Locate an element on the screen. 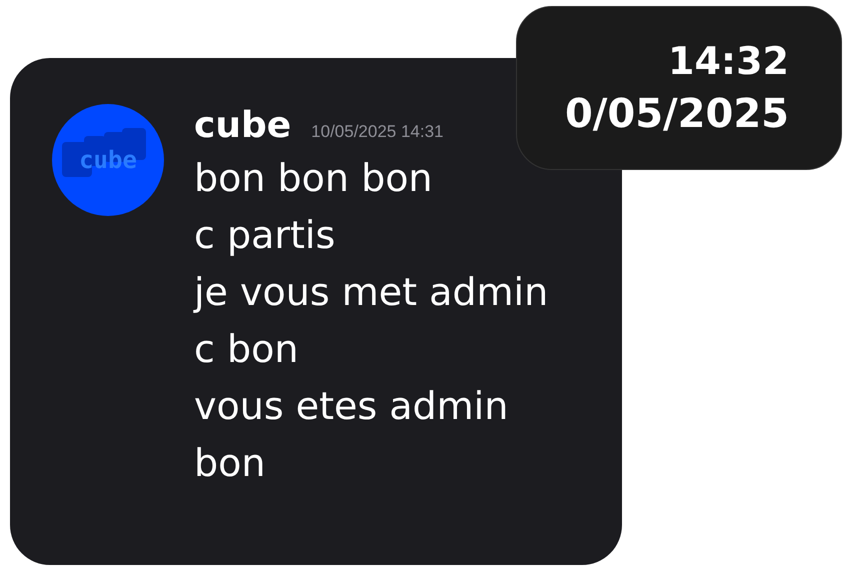 The image size is (851, 579). message-text: c bon is located at coordinates (247, 349).